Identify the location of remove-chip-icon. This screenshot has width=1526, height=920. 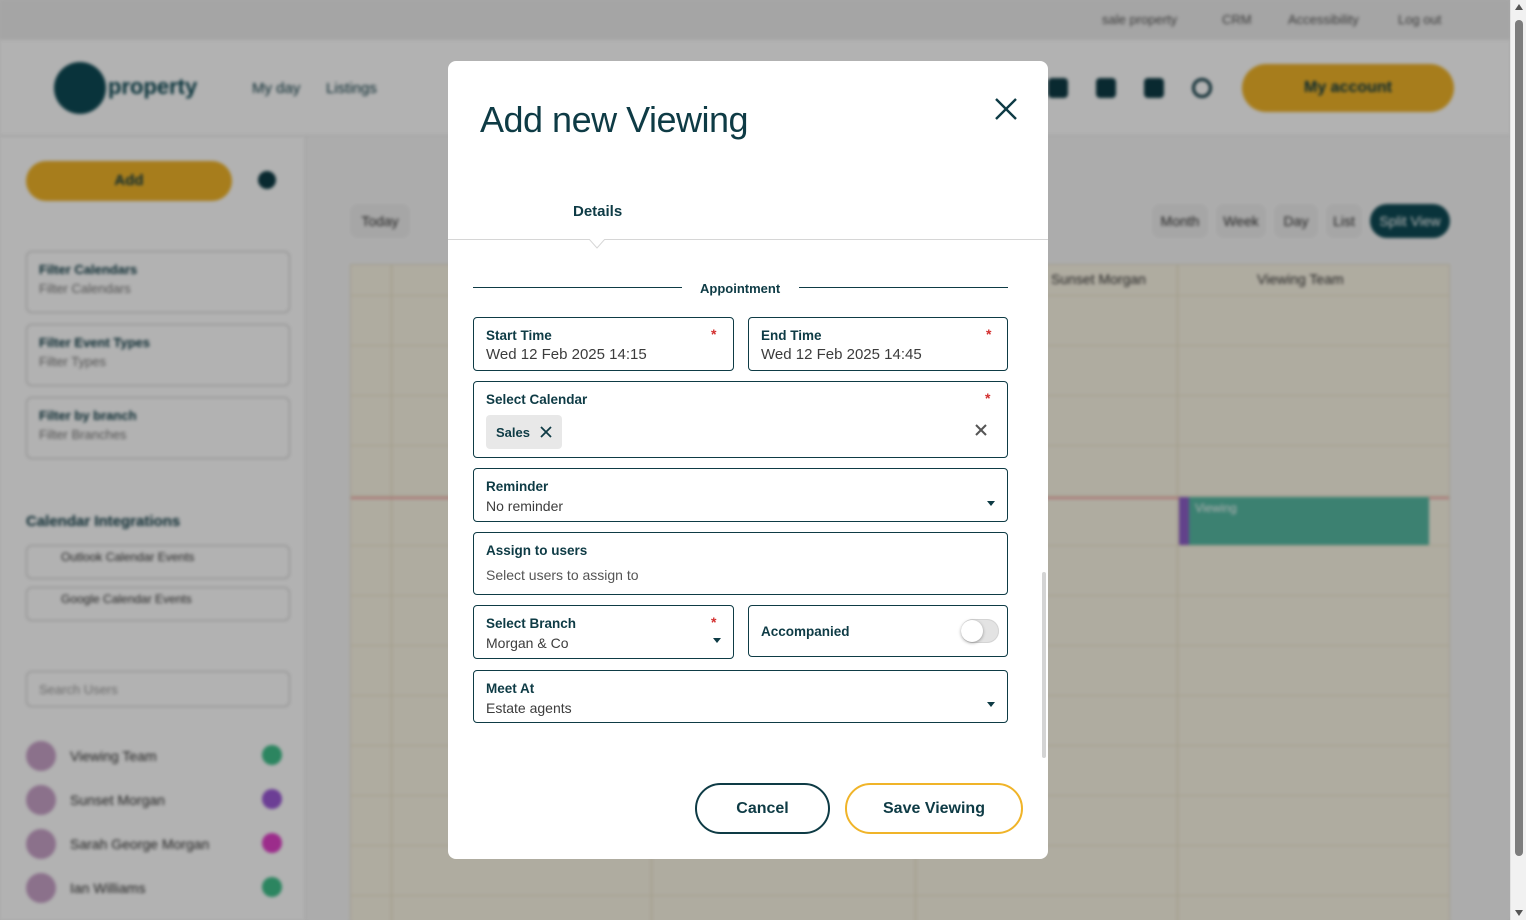
(546, 432).